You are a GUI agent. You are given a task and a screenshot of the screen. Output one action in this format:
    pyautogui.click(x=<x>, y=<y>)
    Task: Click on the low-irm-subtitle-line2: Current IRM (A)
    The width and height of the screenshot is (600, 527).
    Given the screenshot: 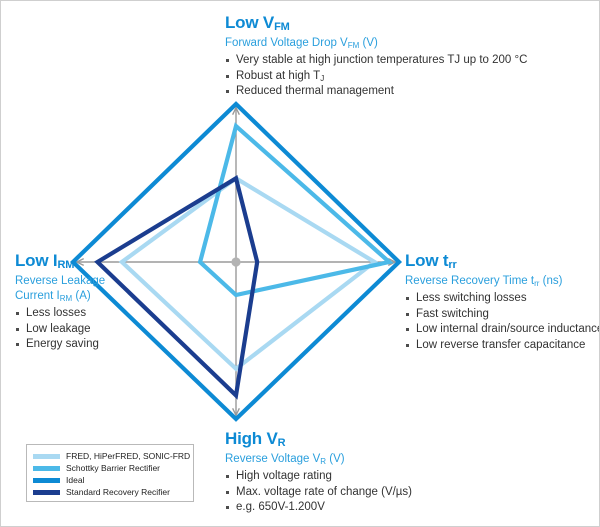 What is the action you would take?
    pyautogui.click(x=53, y=296)
    